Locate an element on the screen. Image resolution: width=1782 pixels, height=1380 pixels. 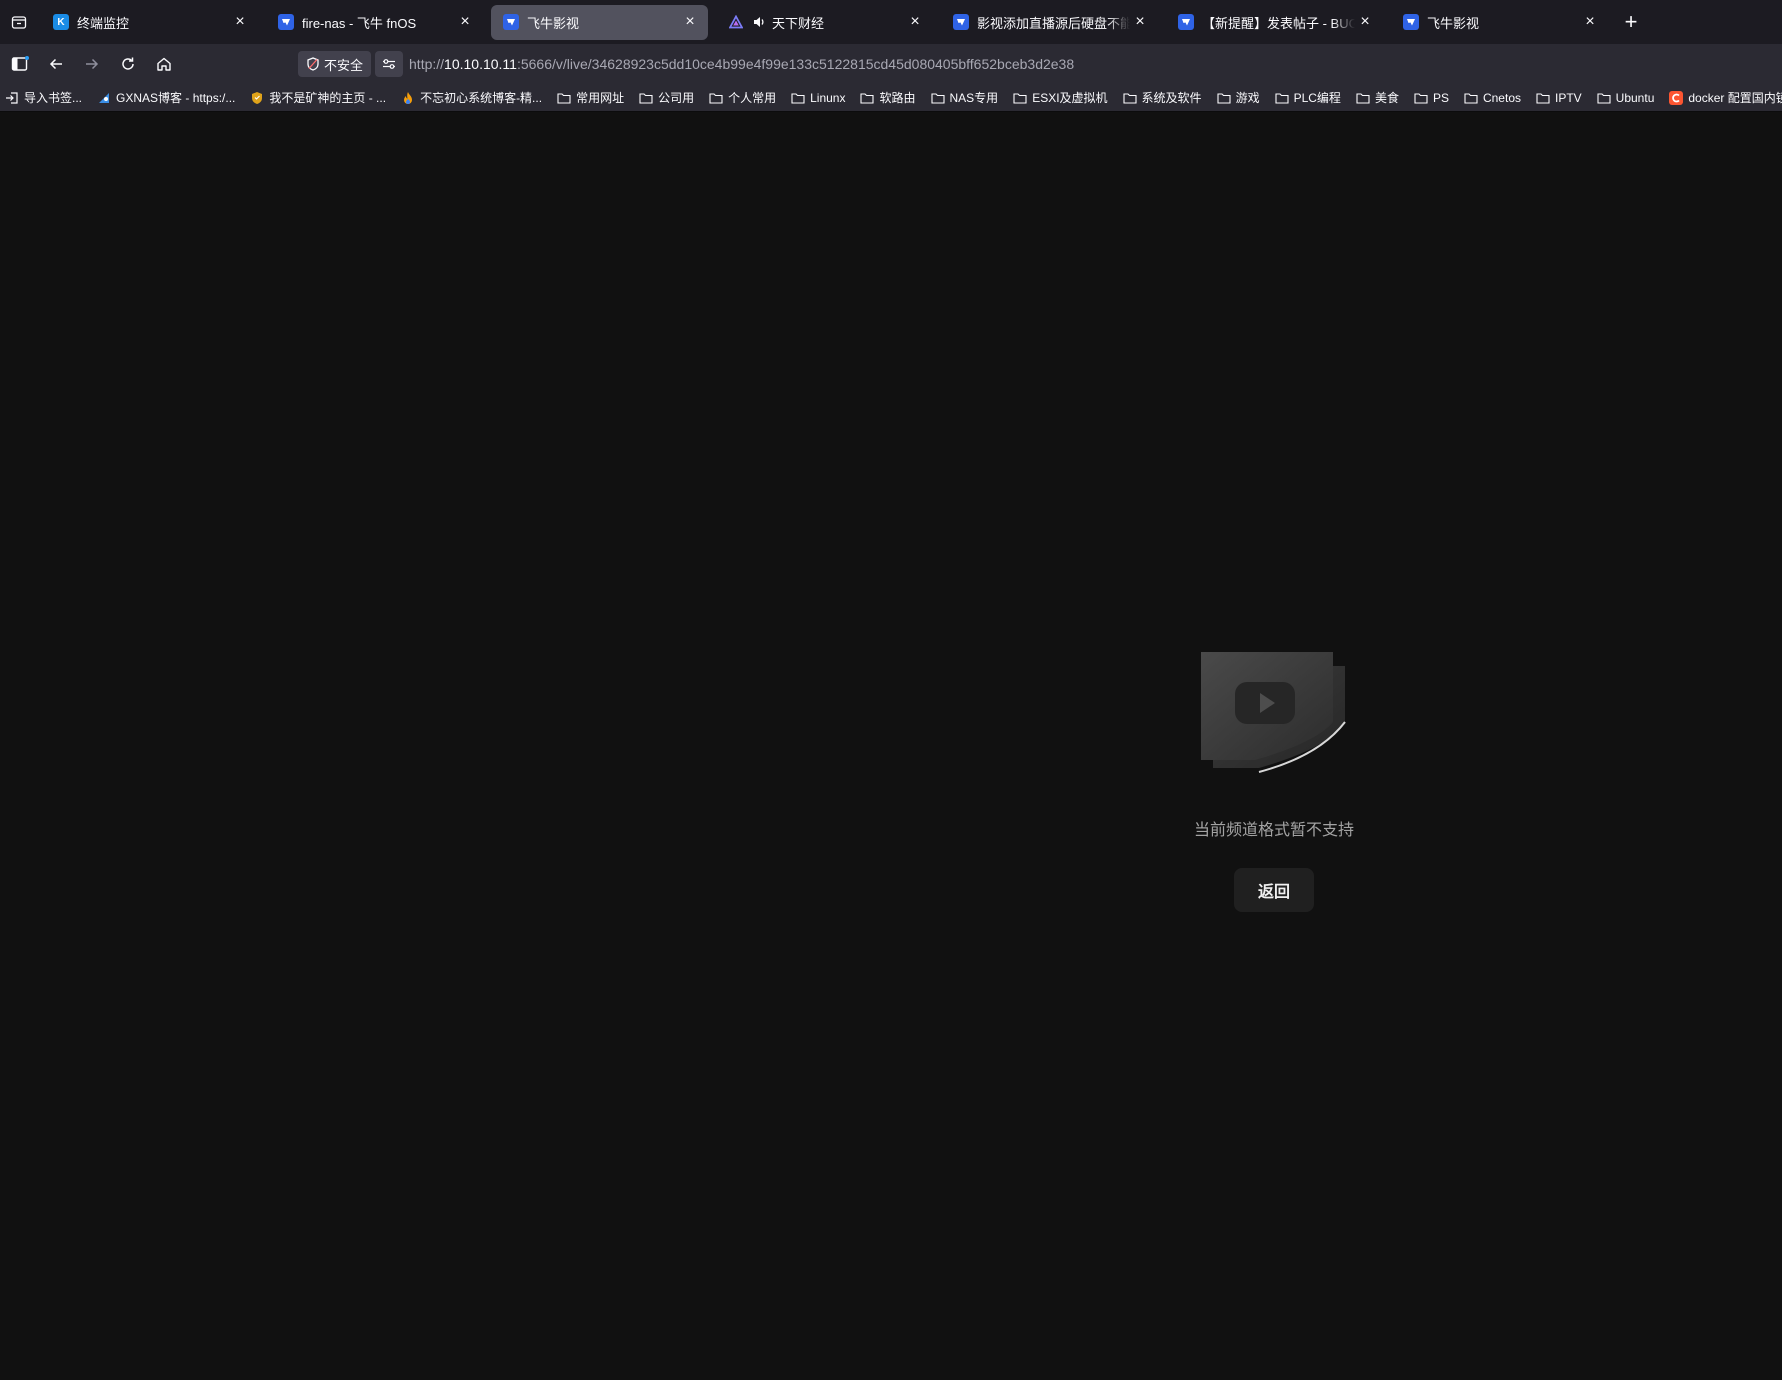
tab-title: 天下财经 is located at coordinates (798, 23).